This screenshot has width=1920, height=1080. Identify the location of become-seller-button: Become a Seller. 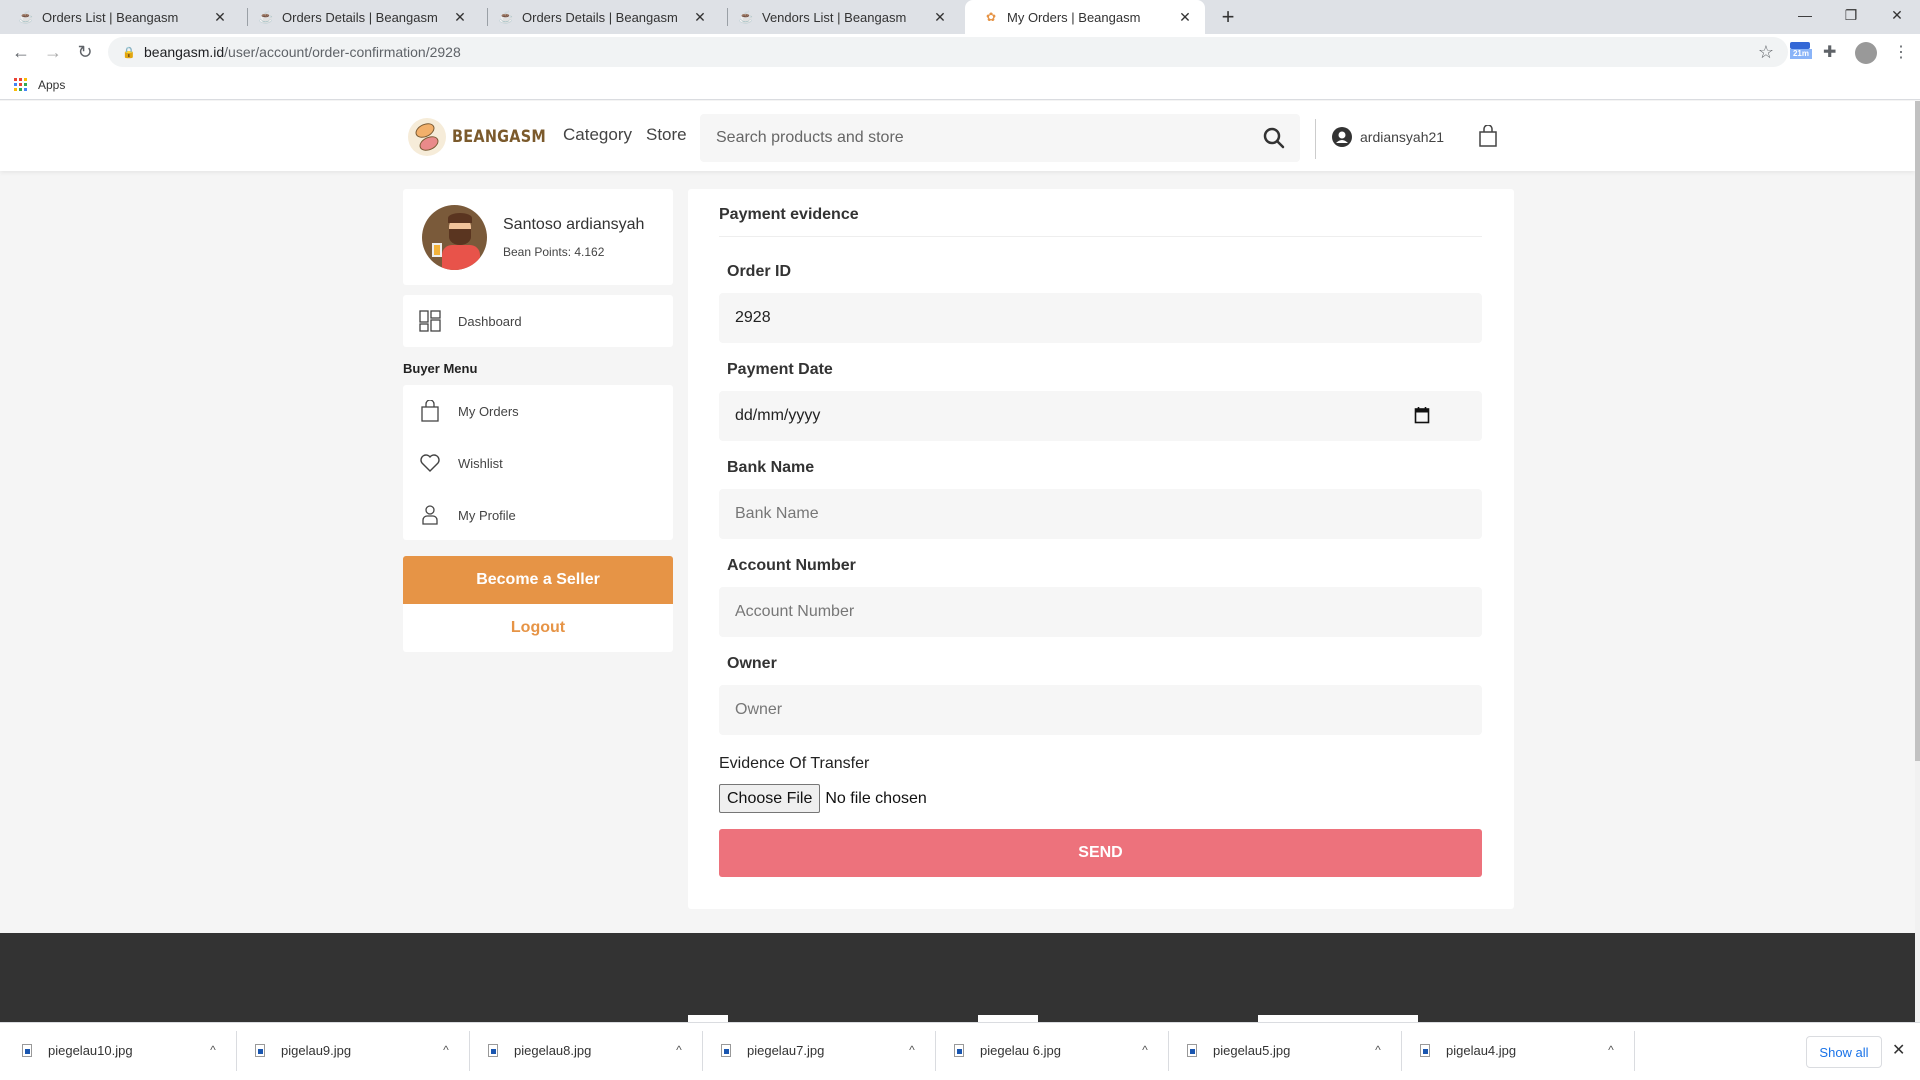
(538, 580).